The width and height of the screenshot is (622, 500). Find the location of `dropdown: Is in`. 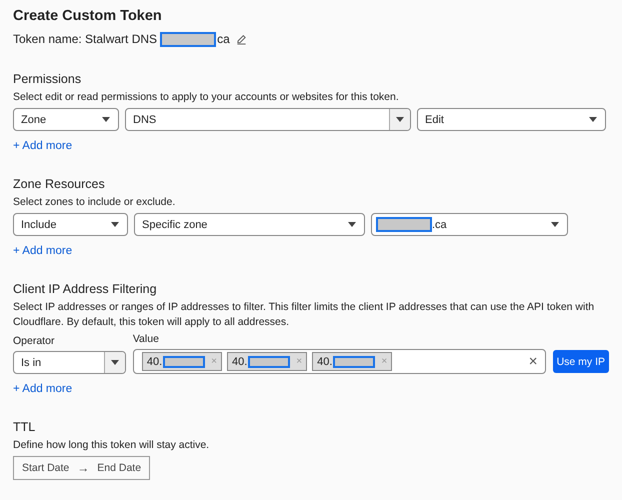

dropdown: Is in is located at coordinates (69, 362).